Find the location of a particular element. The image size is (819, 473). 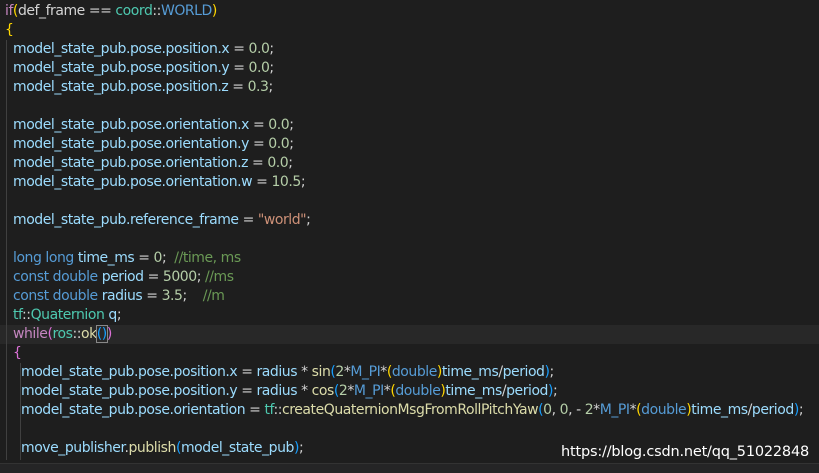

code-token: coord is located at coordinates (134, 11).